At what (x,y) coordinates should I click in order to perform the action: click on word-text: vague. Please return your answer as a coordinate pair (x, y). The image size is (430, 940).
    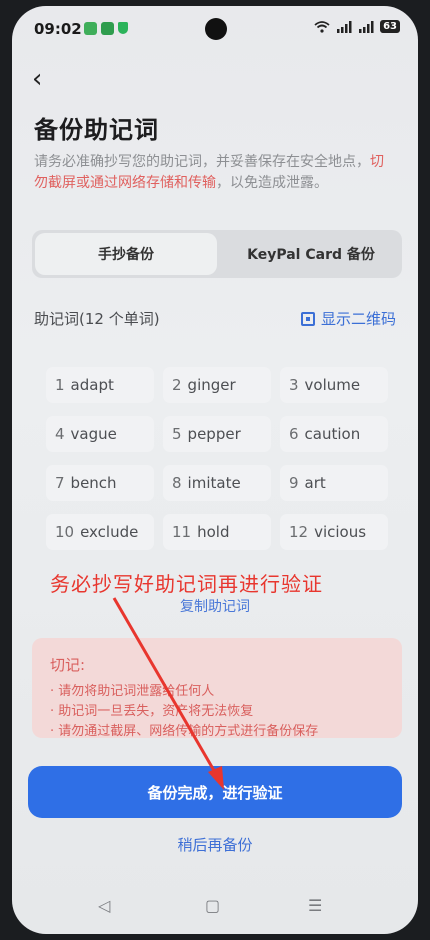
    Looking at the image, I should click on (93, 434).